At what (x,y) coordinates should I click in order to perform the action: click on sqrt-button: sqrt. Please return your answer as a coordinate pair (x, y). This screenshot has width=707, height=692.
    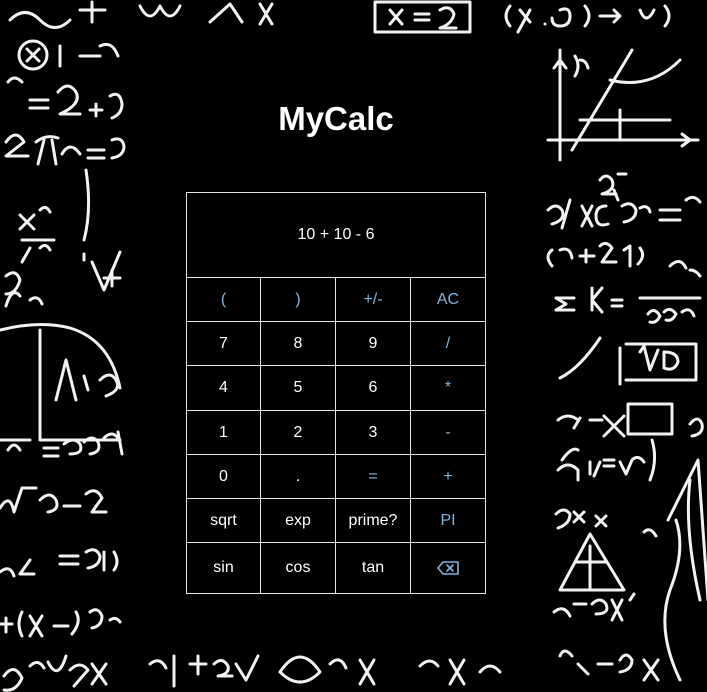
    Looking at the image, I should click on (224, 521).